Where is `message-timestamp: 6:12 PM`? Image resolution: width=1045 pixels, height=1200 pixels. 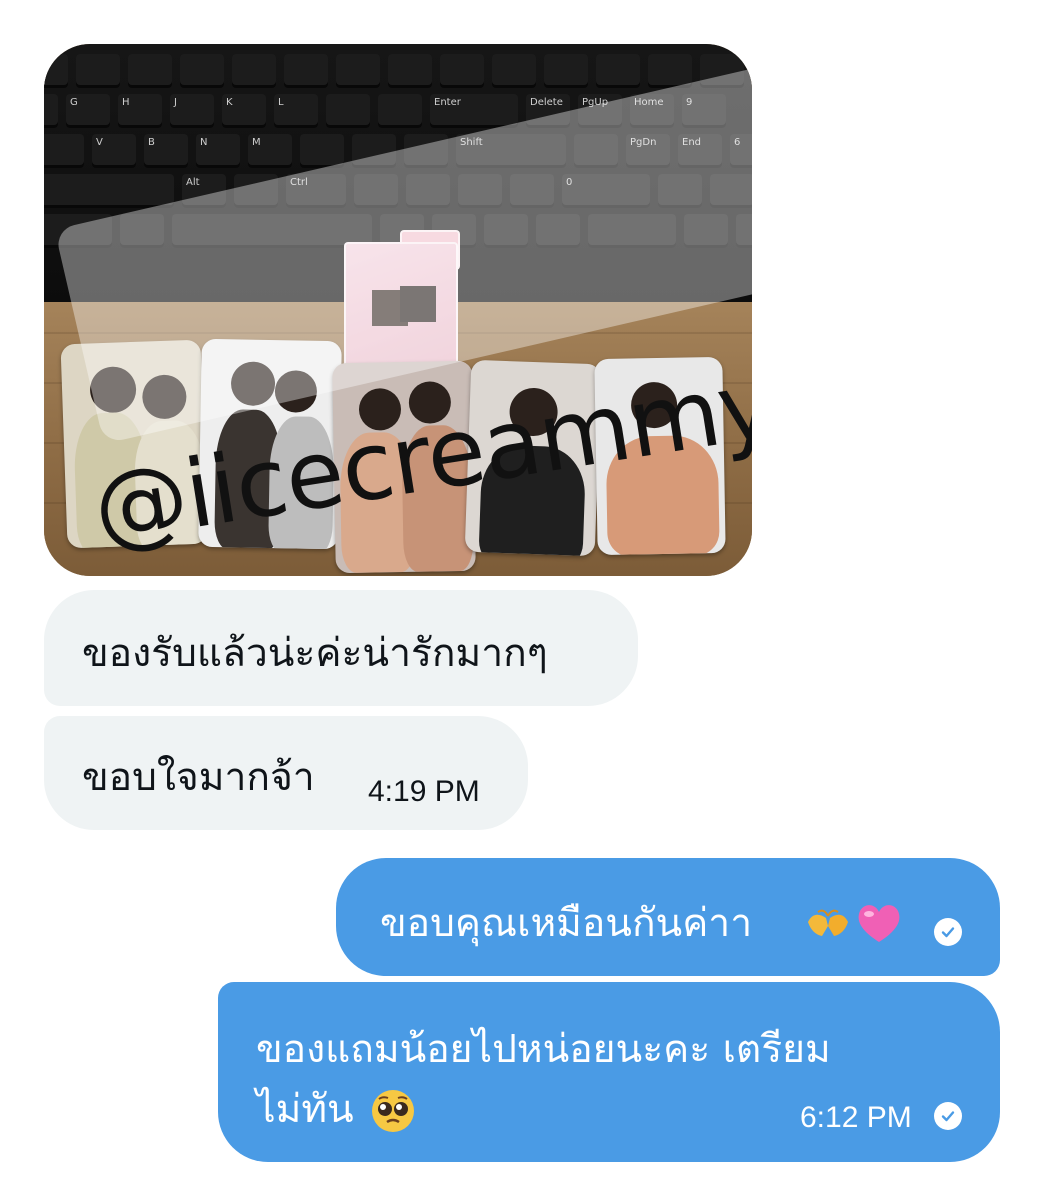 message-timestamp: 6:12 PM is located at coordinates (856, 1117).